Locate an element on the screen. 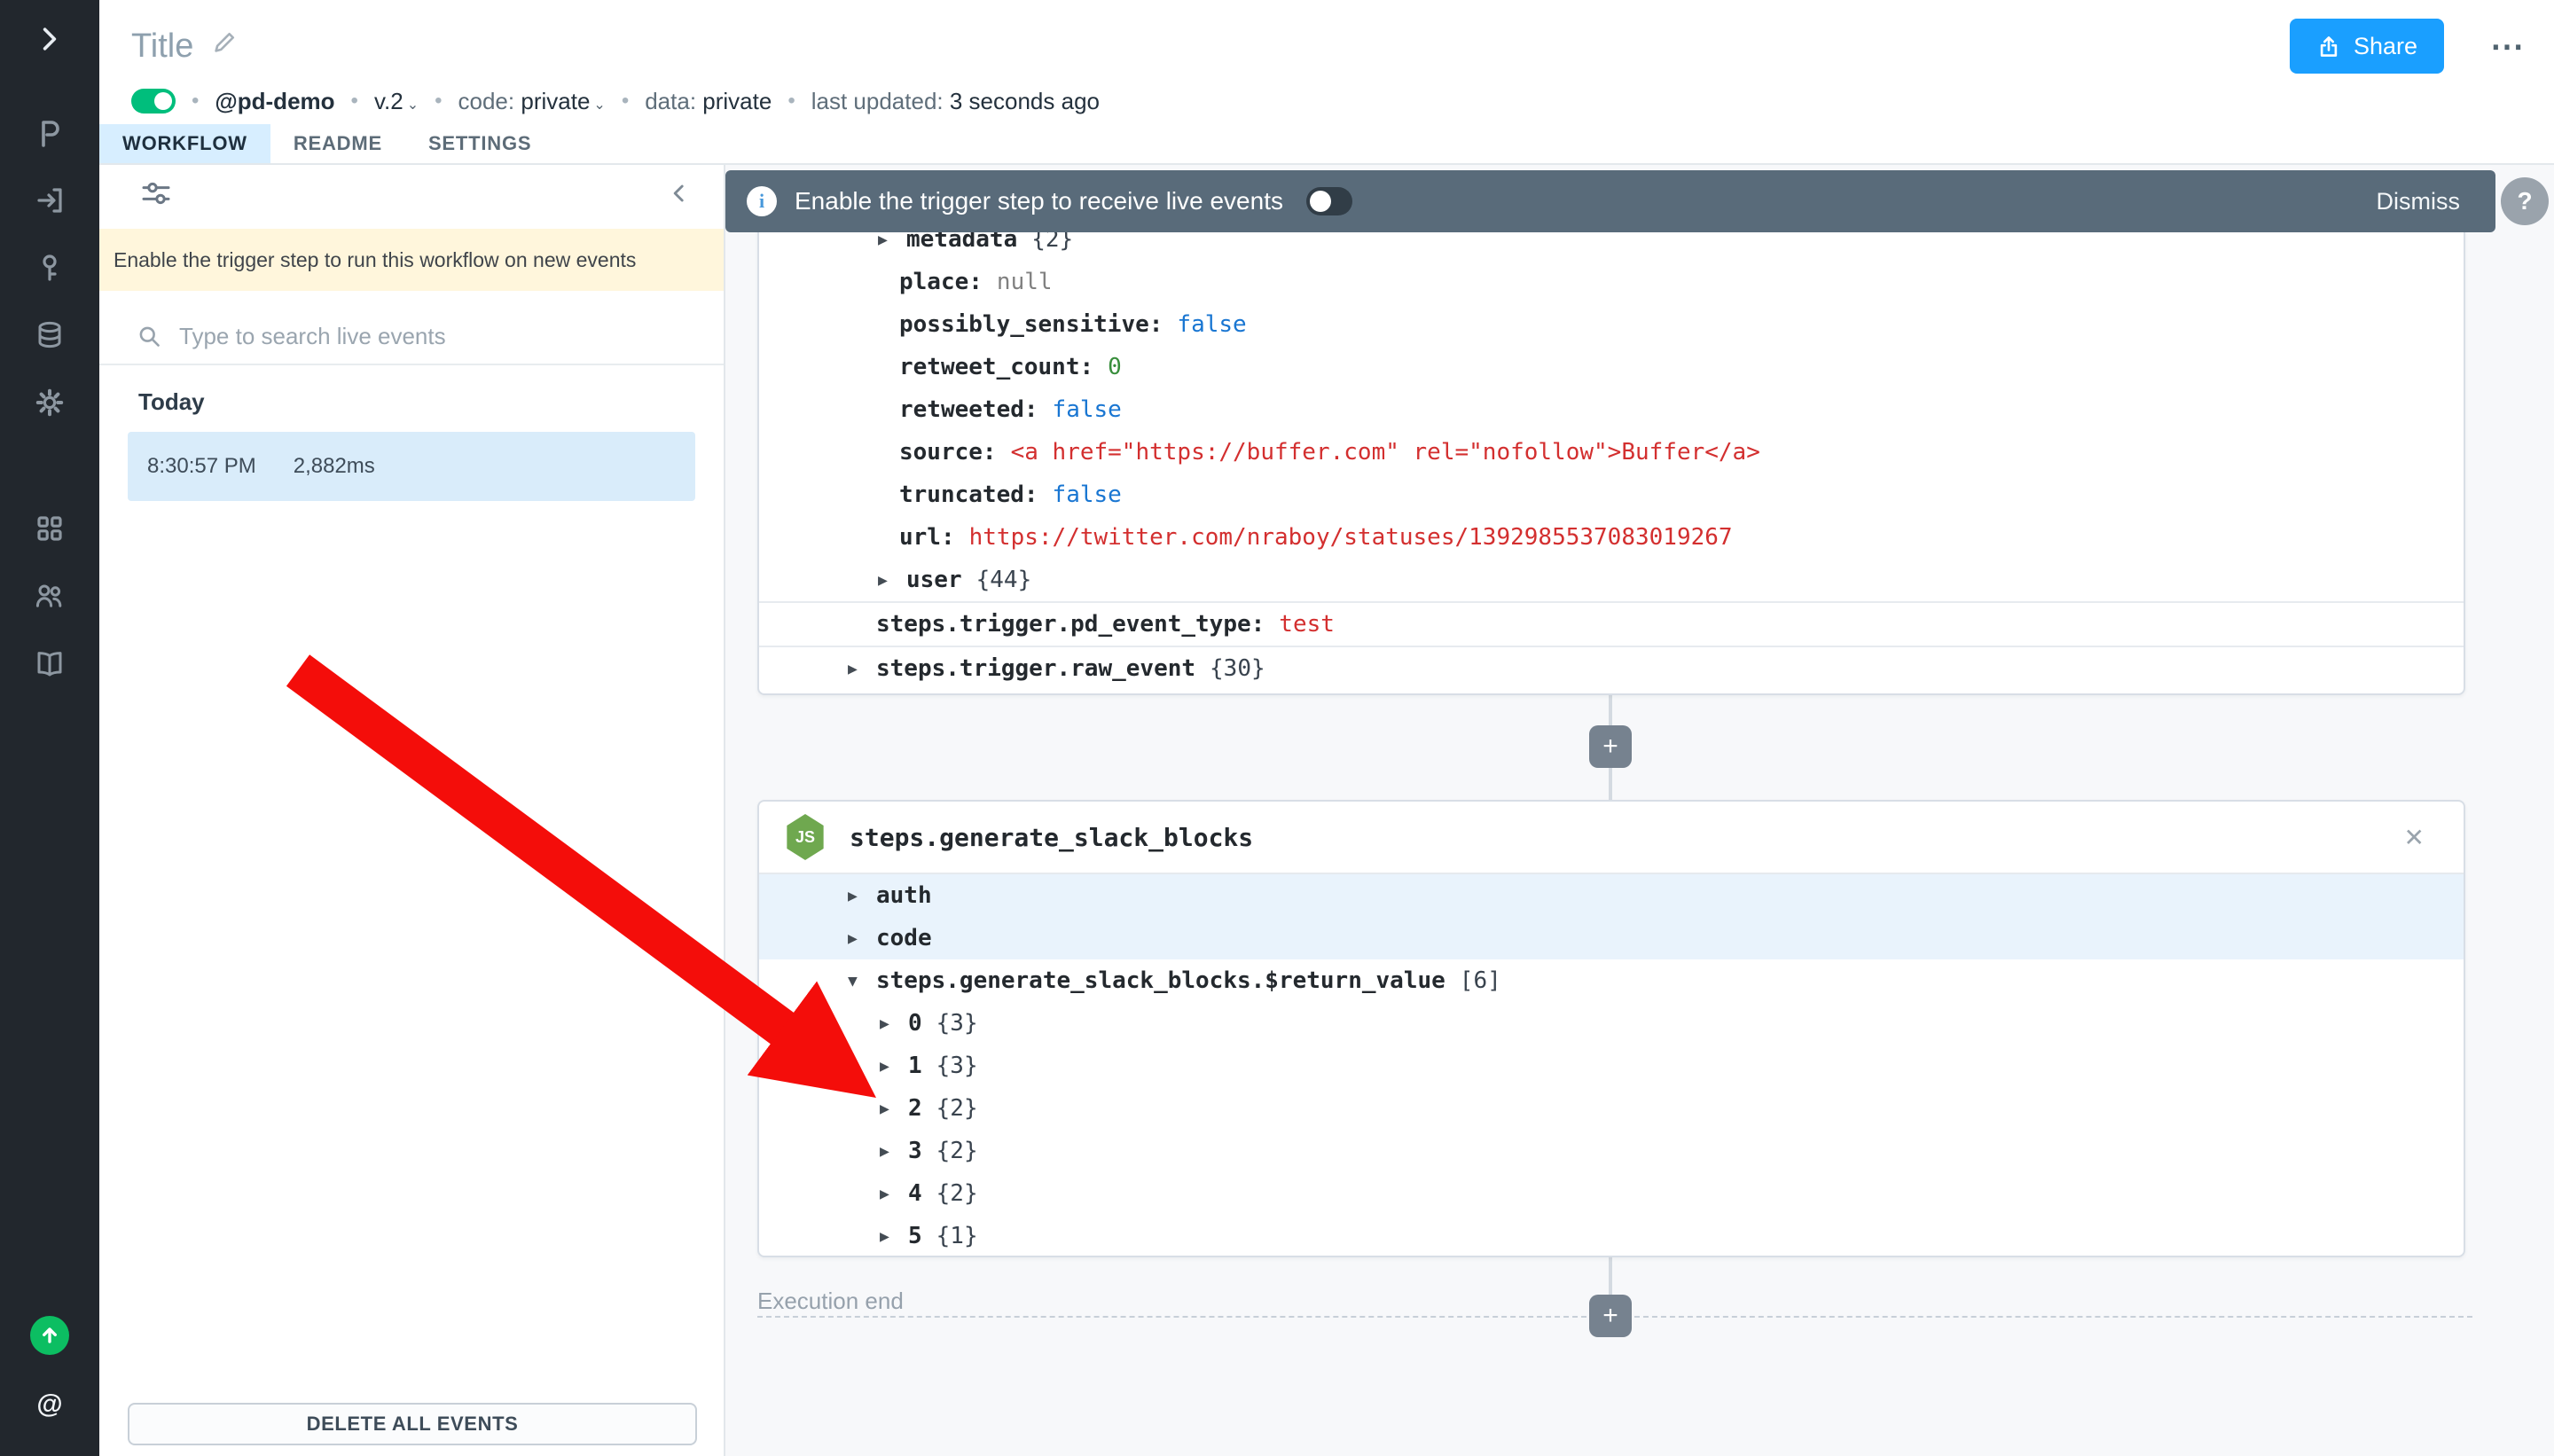 This screenshot has width=2554, height=1456. apps-grid-icon is located at coordinates (49, 528).